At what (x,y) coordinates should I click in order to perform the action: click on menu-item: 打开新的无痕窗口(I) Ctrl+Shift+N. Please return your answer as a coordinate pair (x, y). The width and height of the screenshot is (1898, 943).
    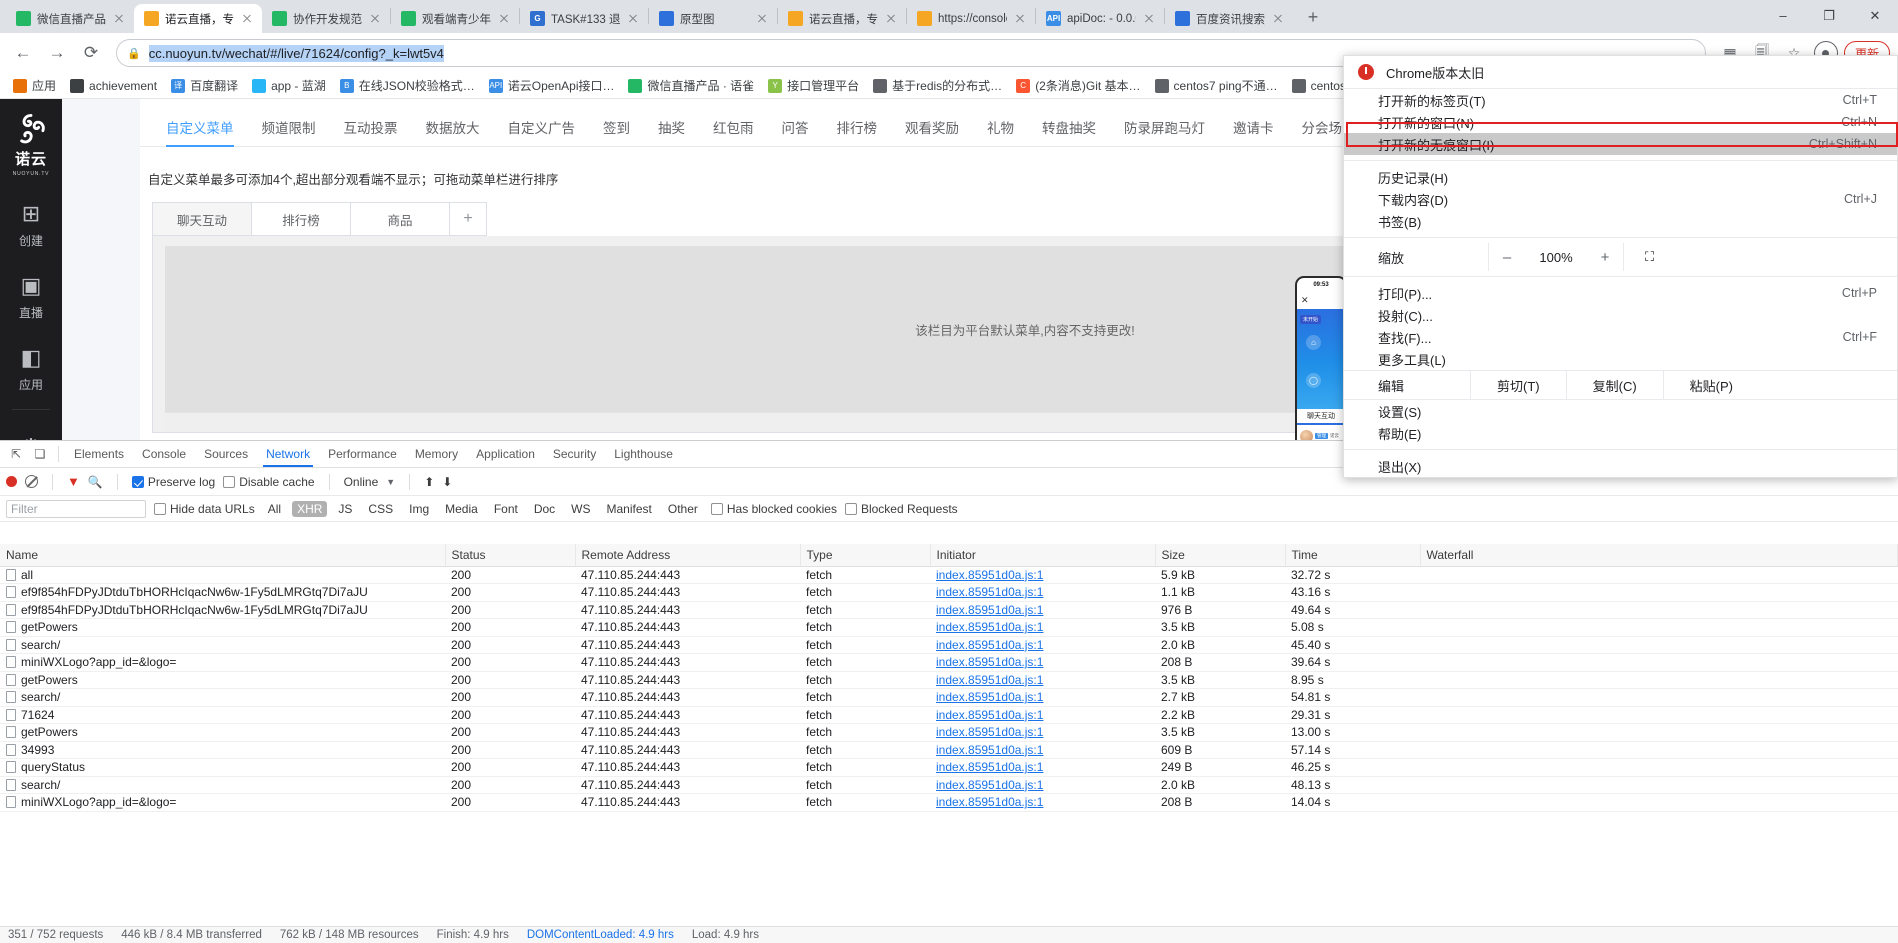
    Looking at the image, I should click on (1620, 144).